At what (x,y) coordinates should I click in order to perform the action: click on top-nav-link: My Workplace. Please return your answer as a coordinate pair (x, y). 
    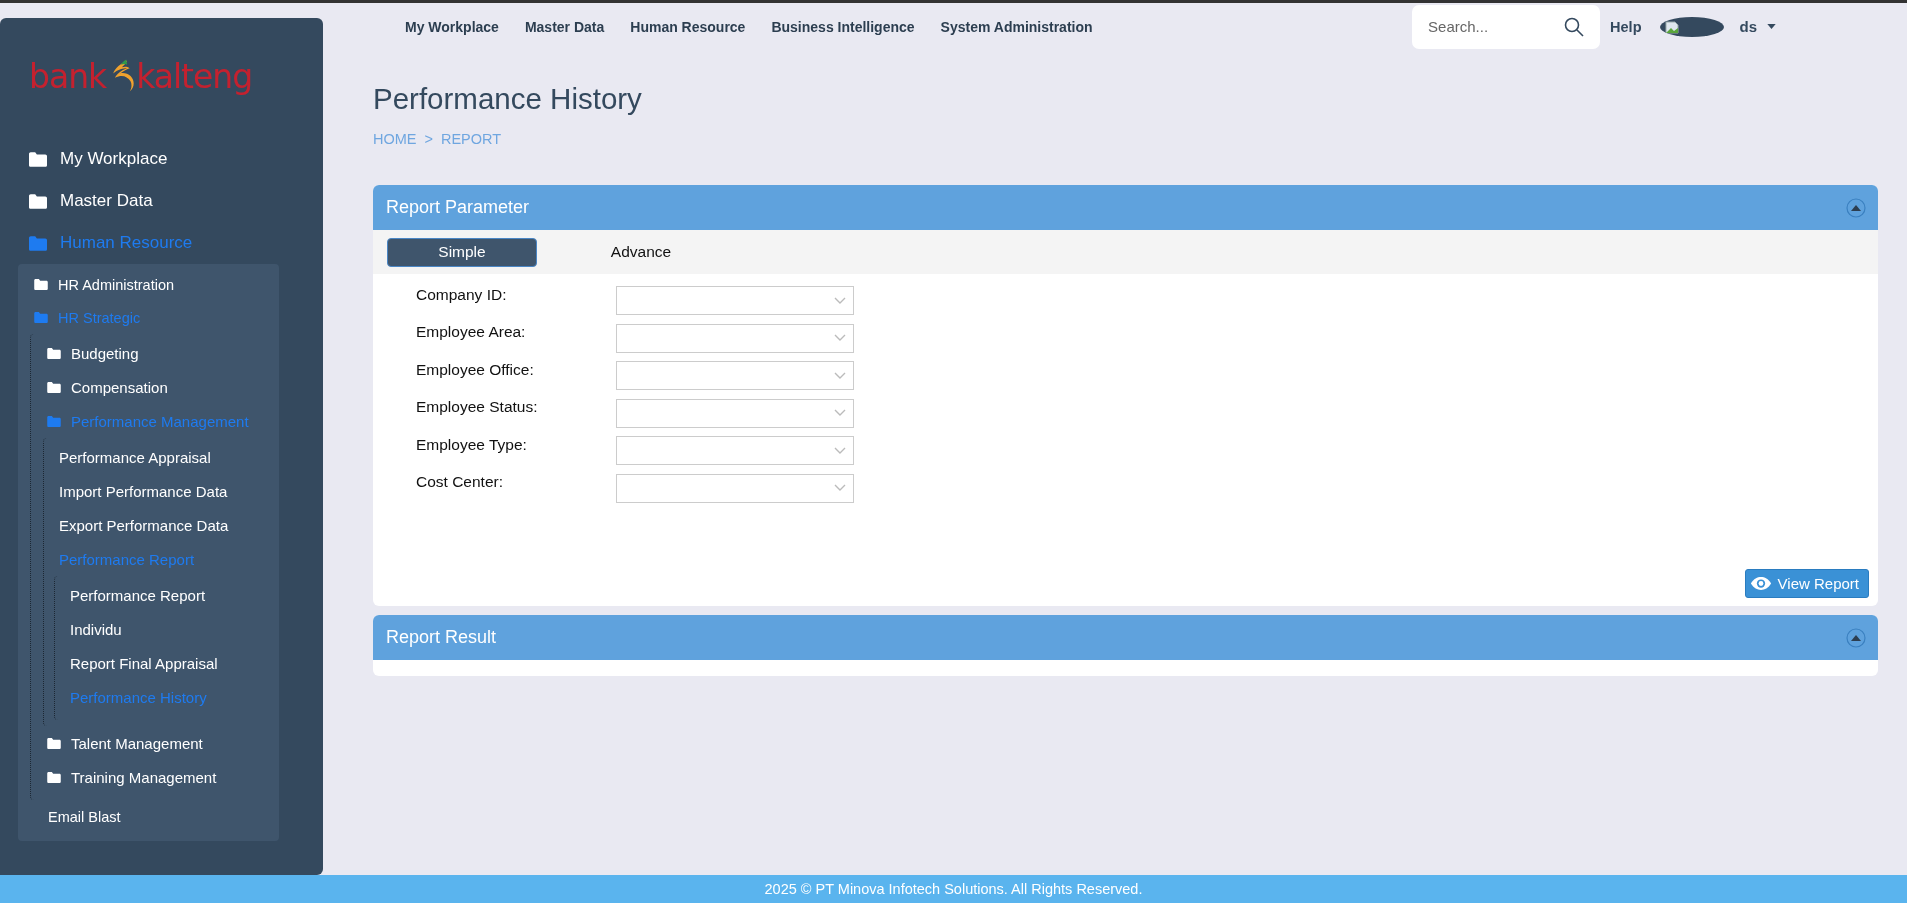
    Looking at the image, I should click on (452, 26).